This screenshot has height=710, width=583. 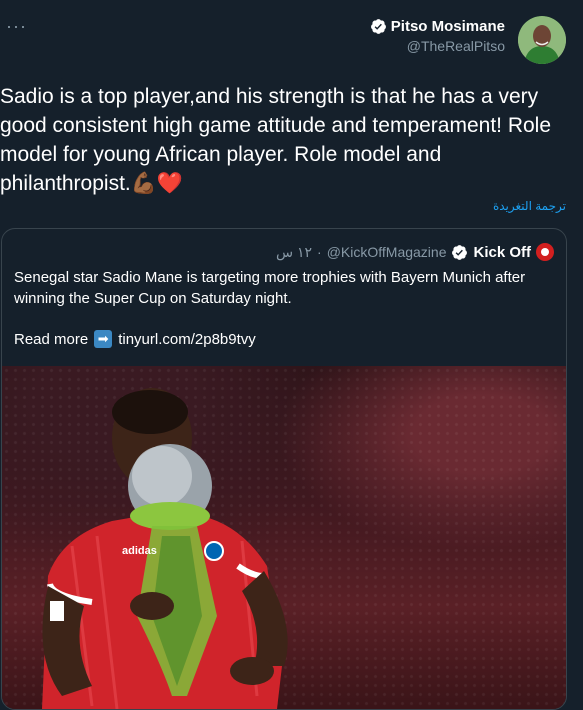 What do you see at coordinates (16, 26) in the screenshot?
I see `more-options-icon: ···` at bounding box center [16, 26].